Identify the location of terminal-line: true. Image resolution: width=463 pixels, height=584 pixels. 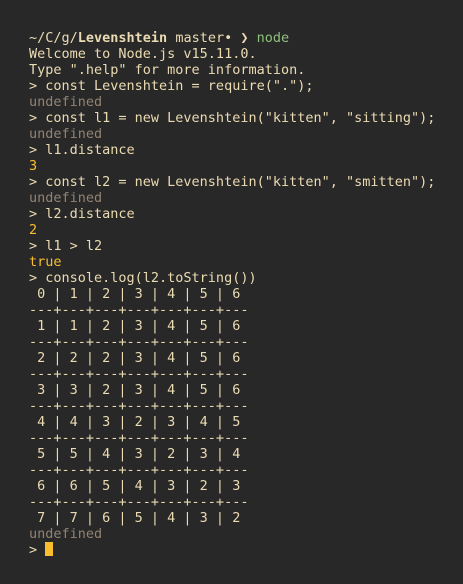
(246, 262).